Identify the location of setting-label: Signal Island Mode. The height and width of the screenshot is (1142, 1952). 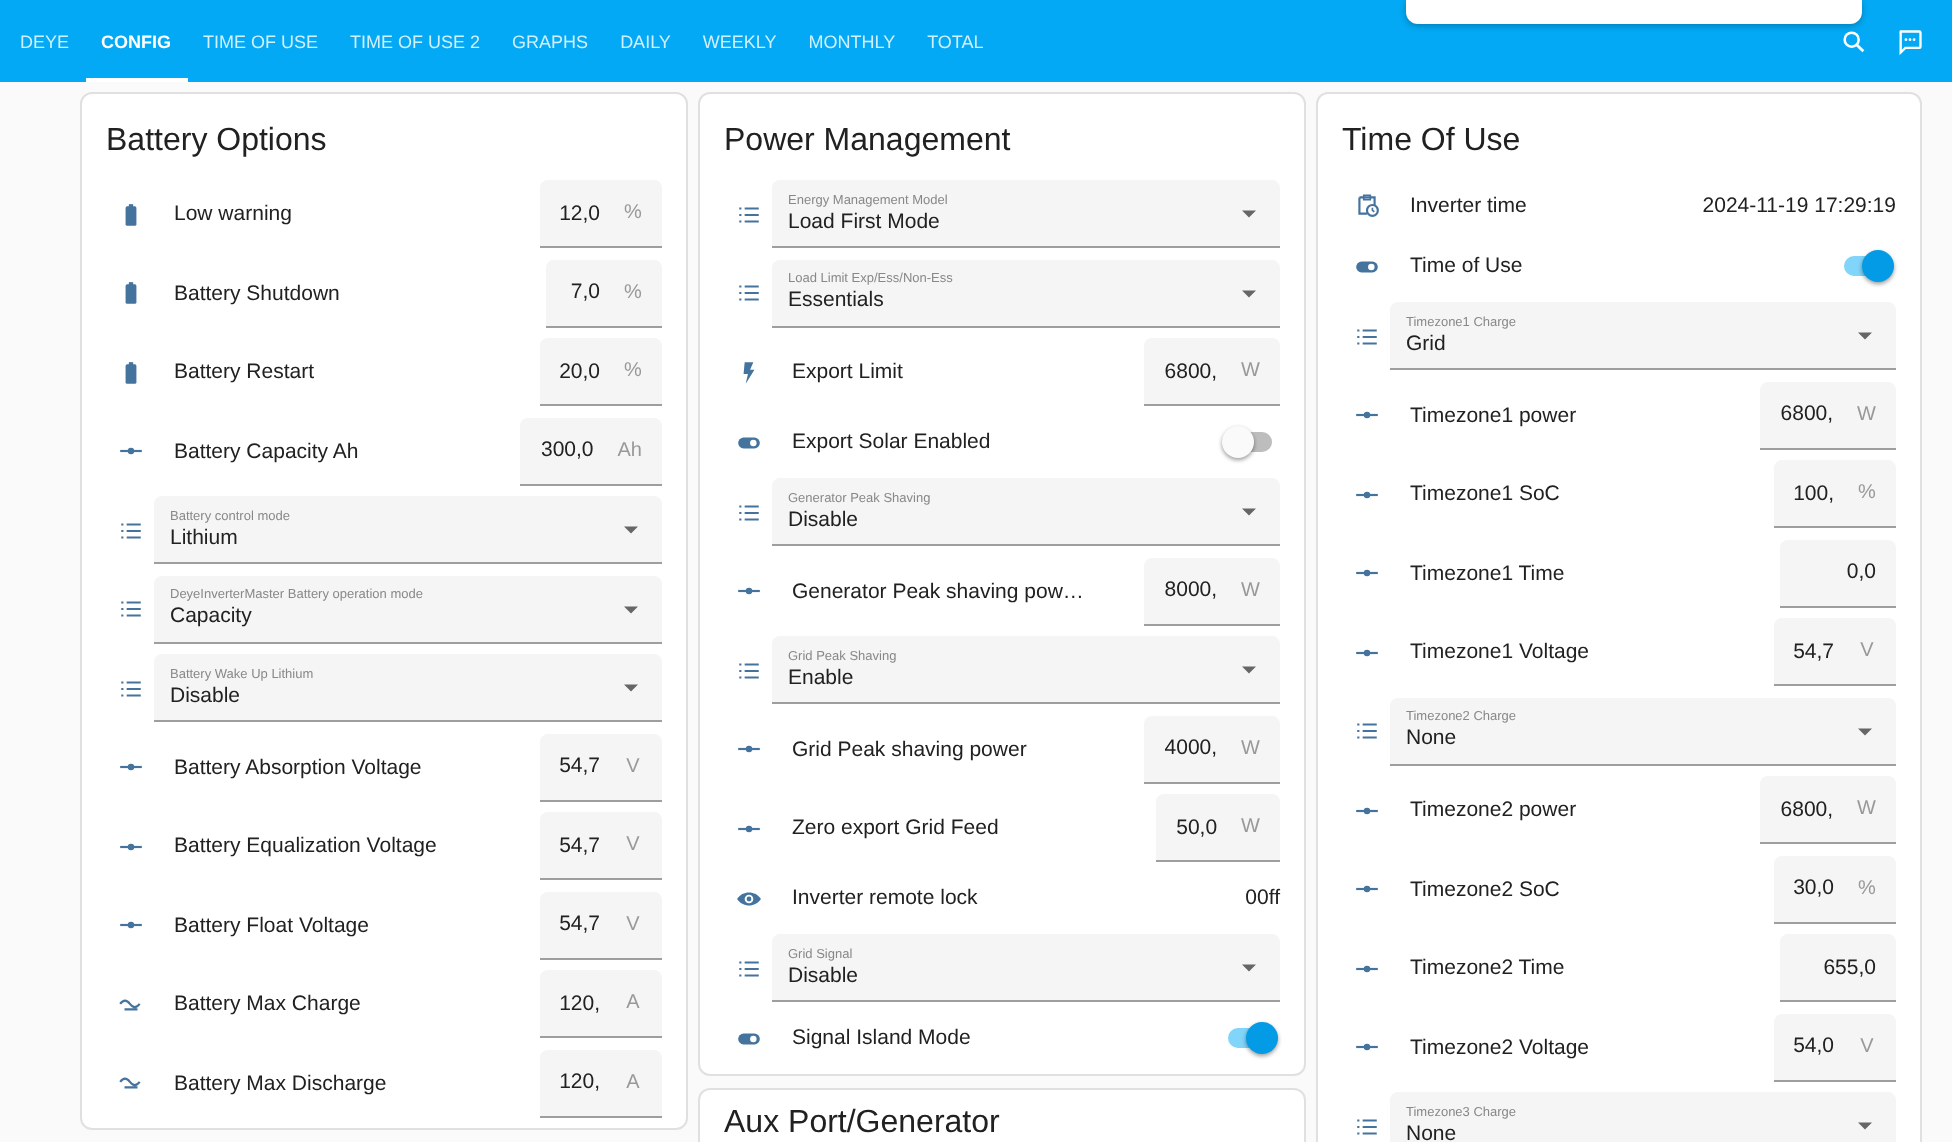
(881, 1038).